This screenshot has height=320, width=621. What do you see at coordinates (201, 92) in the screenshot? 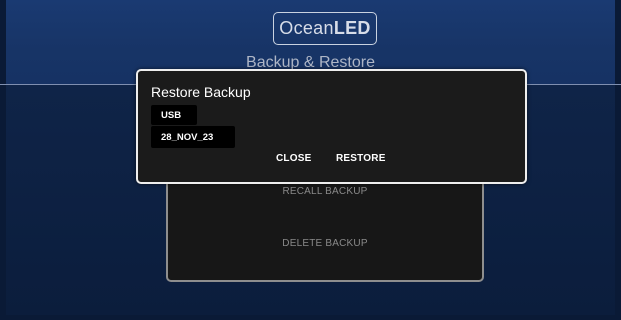
I see `dialog-title: Restore Backup` at bounding box center [201, 92].